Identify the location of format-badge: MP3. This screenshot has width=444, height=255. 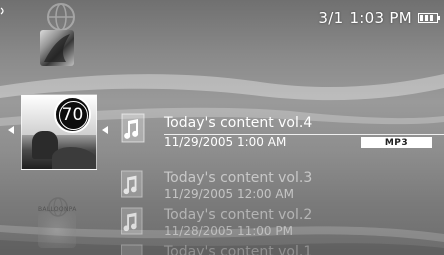
(396, 142).